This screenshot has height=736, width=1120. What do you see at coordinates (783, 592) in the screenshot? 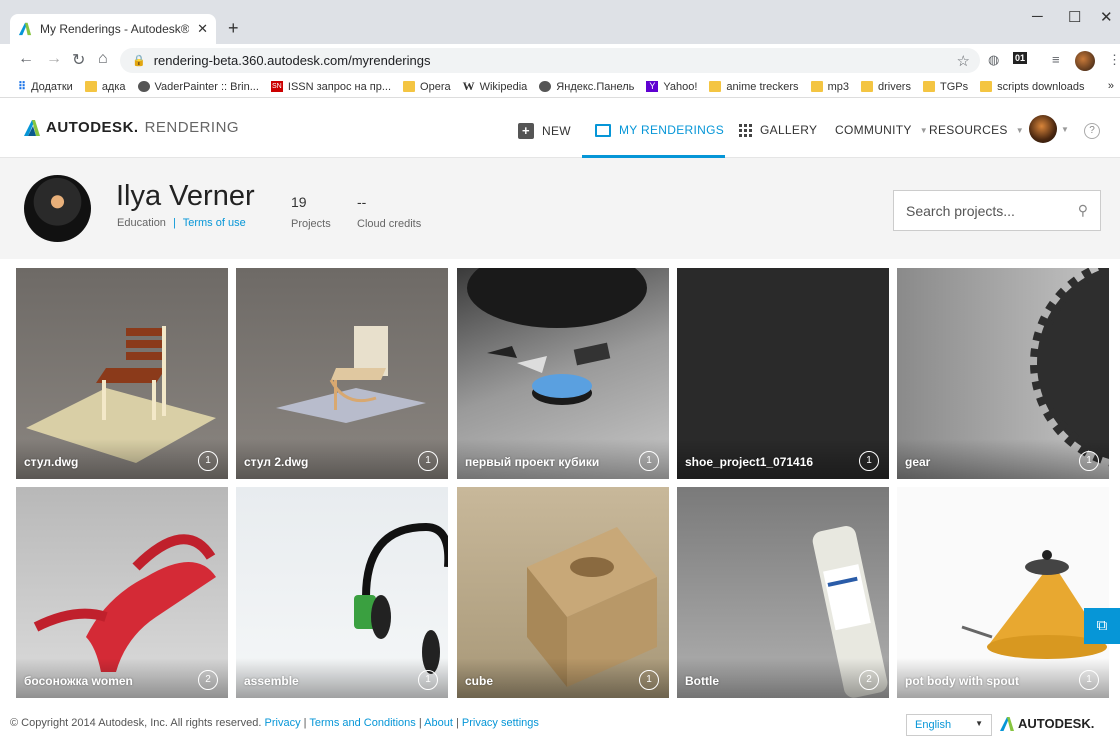
I see `project-card: Bottle 2` at bounding box center [783, 592].